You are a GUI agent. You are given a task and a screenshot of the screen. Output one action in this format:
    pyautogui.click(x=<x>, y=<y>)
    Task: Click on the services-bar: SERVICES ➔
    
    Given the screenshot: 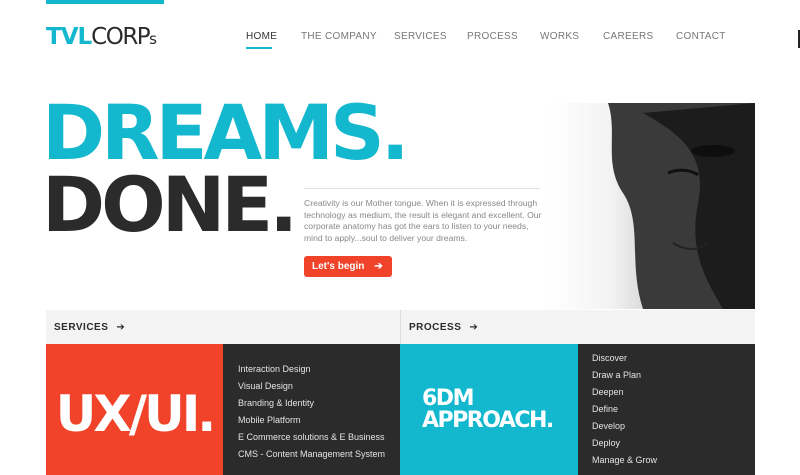 What is the action you would take?
    pyautogui.click(x=223, y=327)
    